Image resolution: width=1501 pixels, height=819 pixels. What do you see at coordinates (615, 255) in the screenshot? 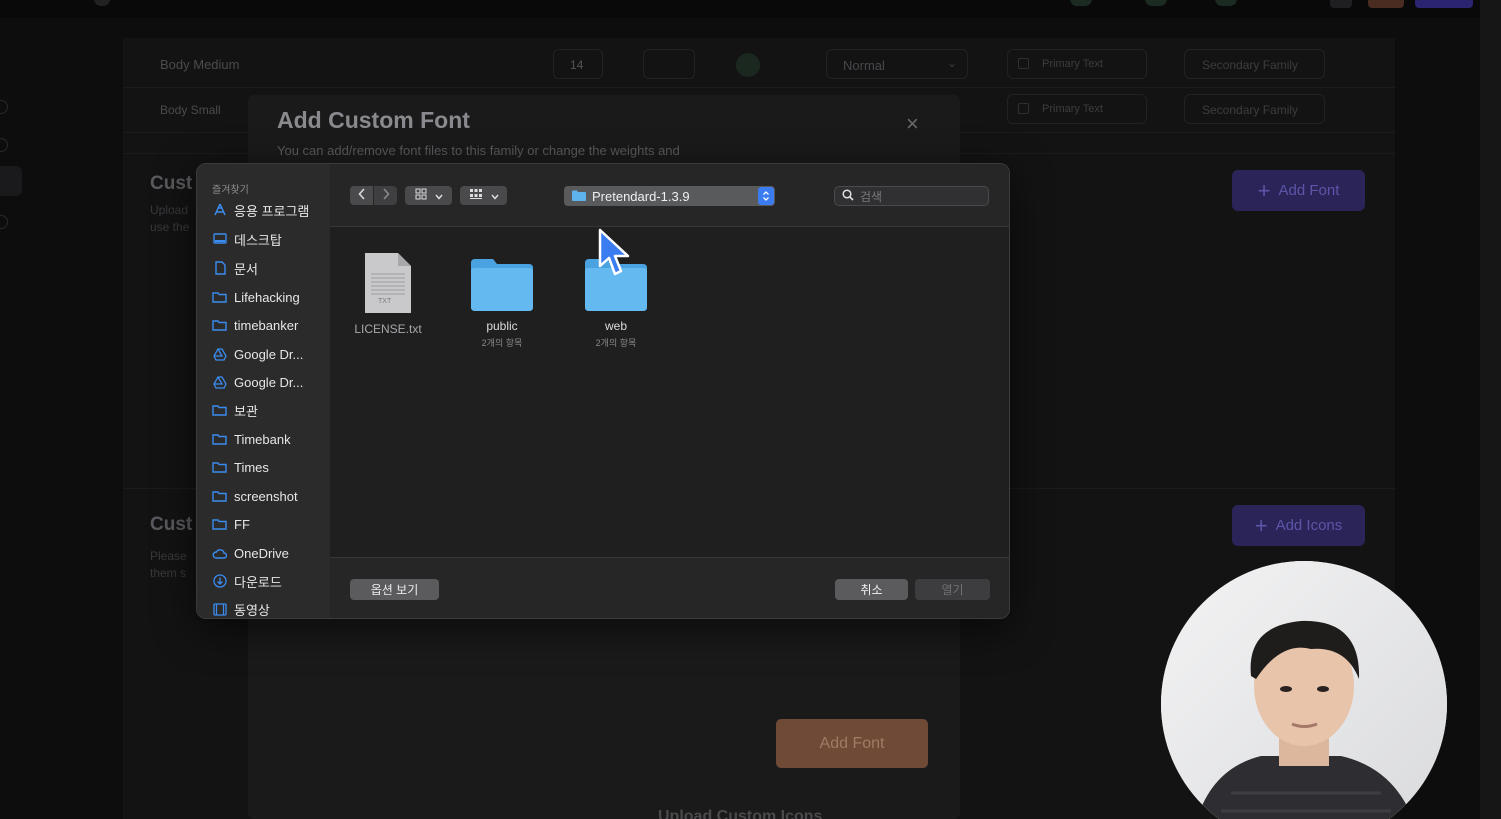
I see `mouse-cursor-icon` at bounding box center [615, 255].